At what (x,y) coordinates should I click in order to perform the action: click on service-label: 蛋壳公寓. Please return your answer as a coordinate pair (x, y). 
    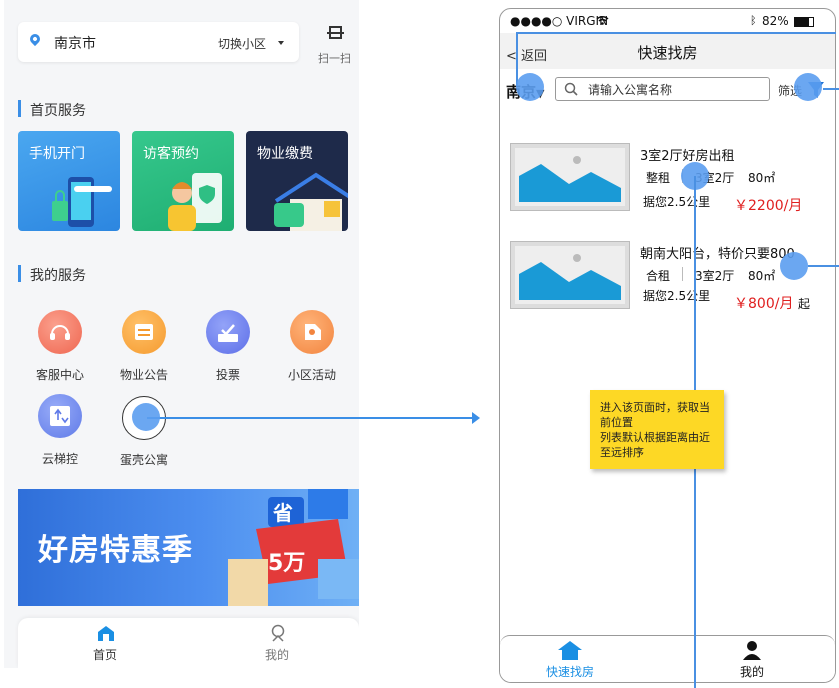
    Looking at the image, I should click on (143, 460).